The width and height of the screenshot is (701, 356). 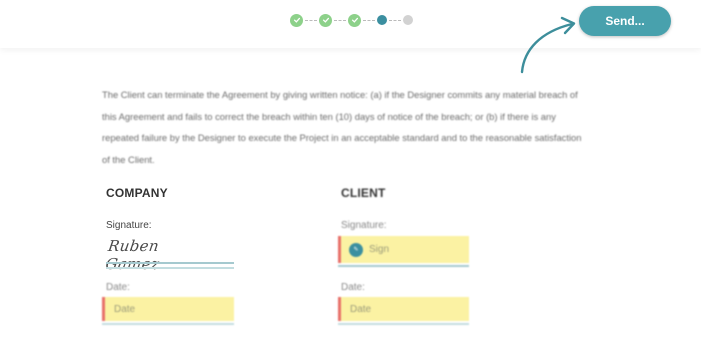 I want to click on client-sign-field: ✎ Sign, so click(x=403, y=249).